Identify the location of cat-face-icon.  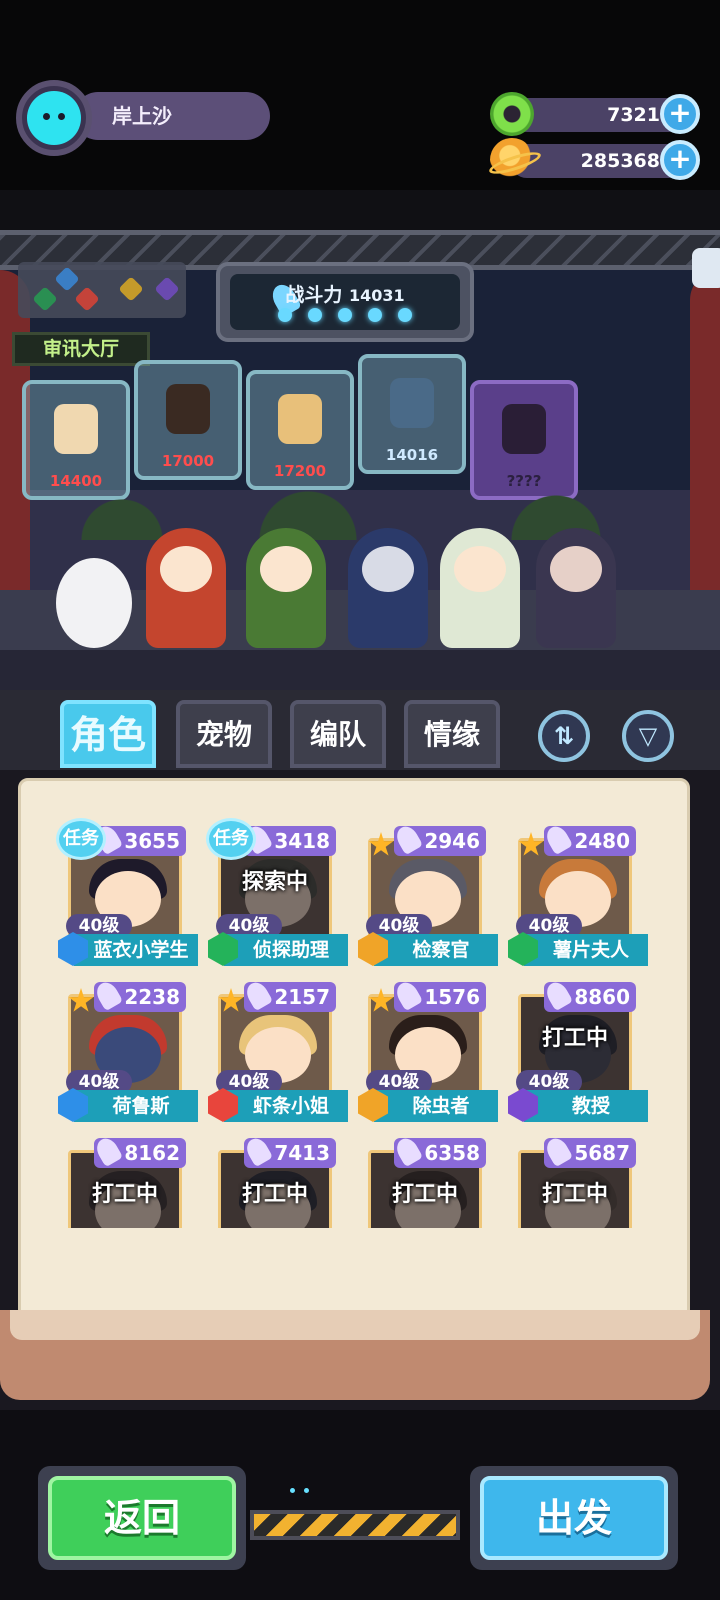
(54, 118).